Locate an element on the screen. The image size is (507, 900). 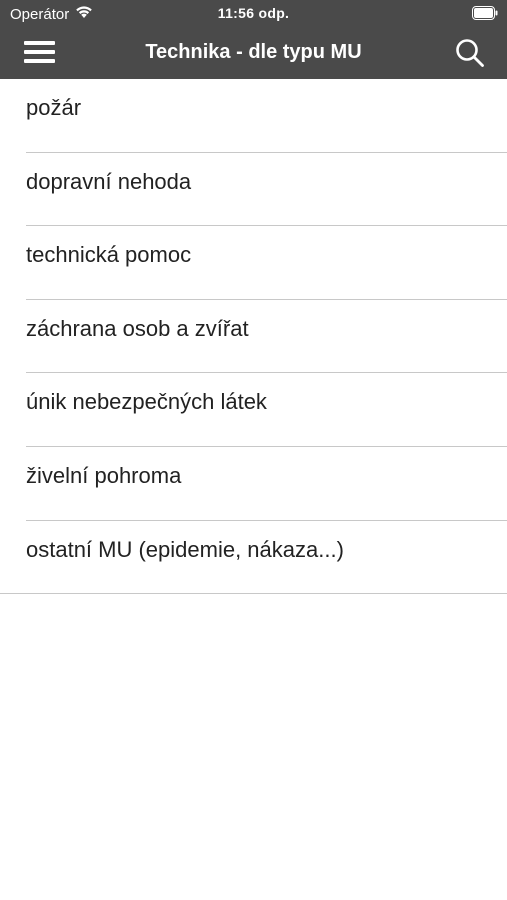
list-item-label: ostatní MU (epidemie, nákaza...) is located at coordinates (185, 549).